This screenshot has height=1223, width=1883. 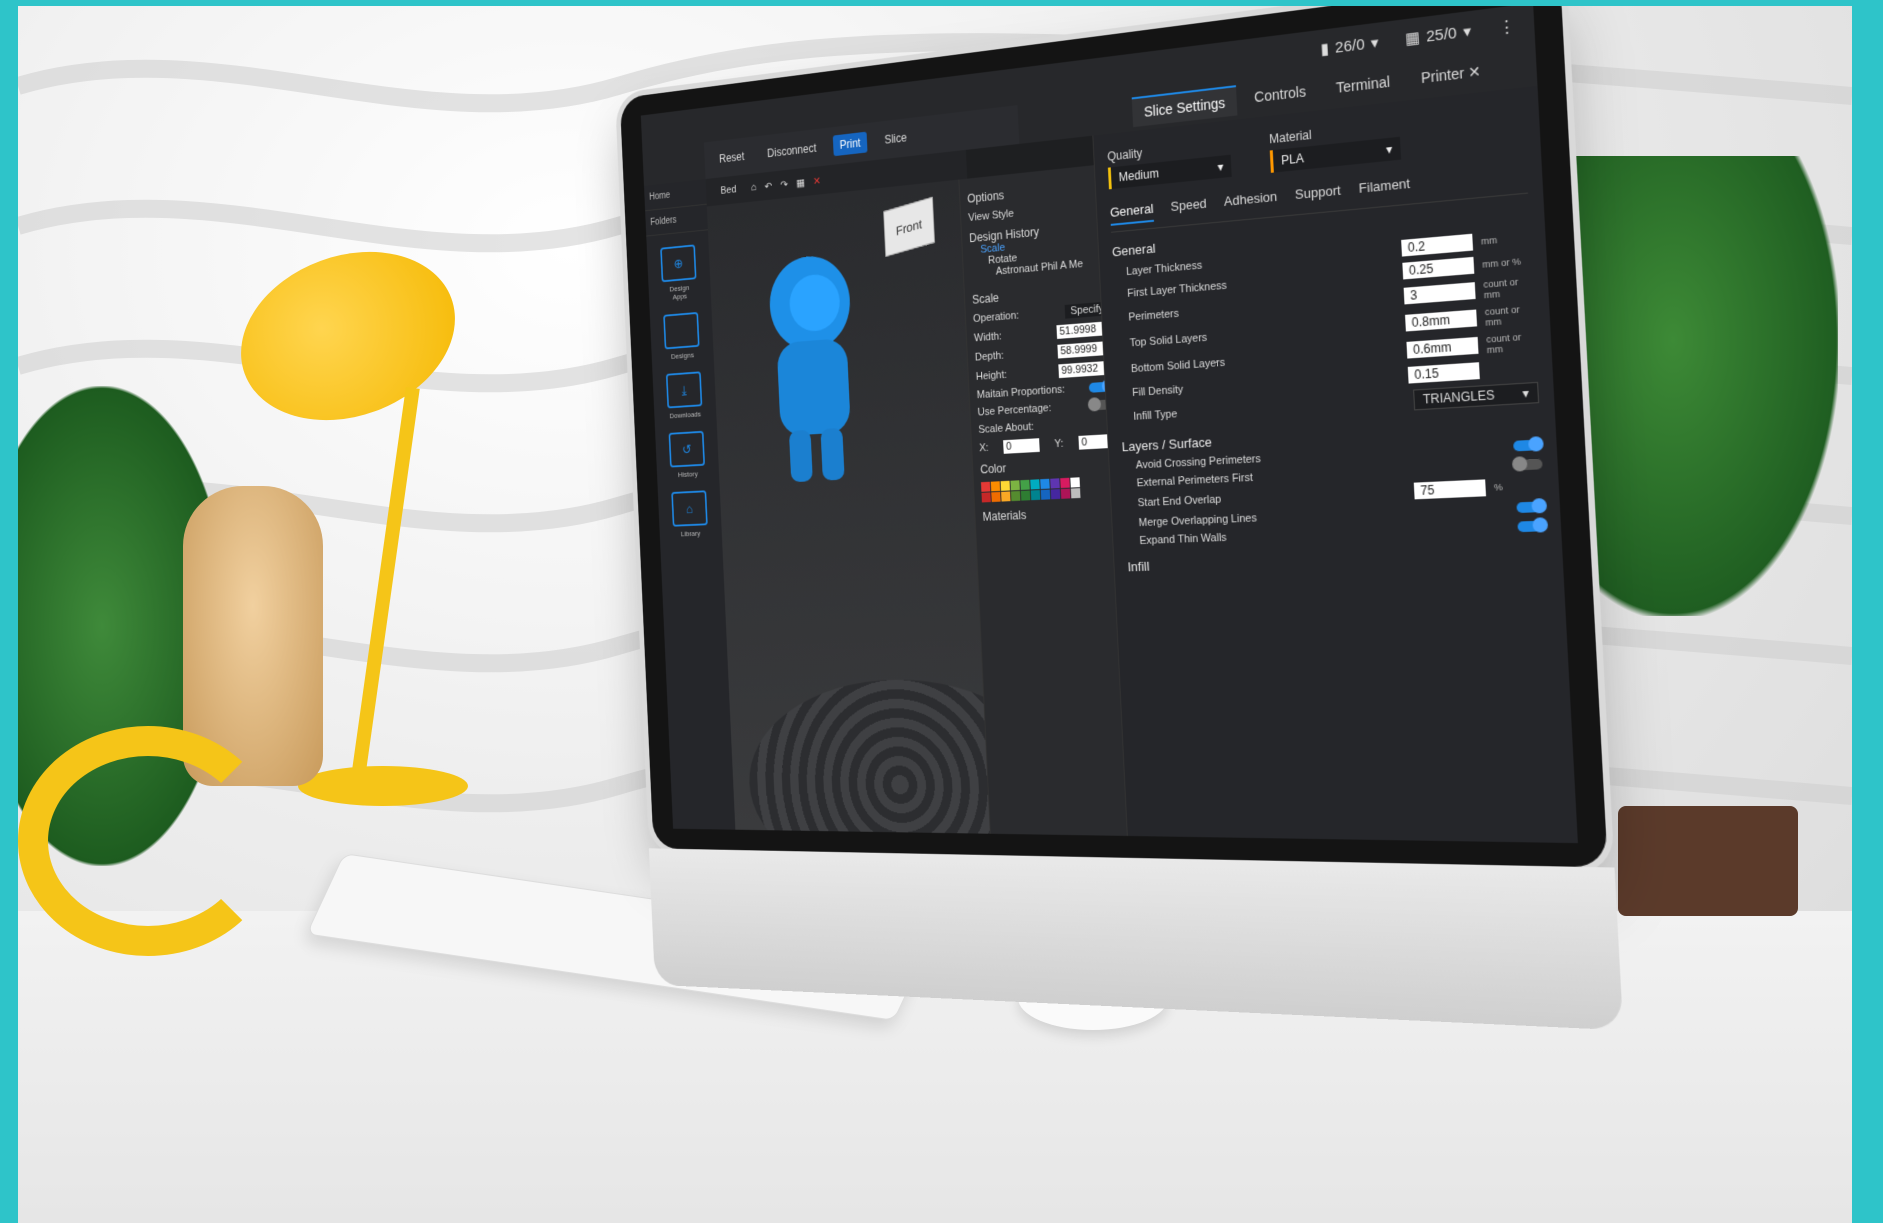 What do you see at coordinates (1506, 26) in the screenshot?
I see `more-menu-icon: ⋮` at bounding box center [1506, 26].